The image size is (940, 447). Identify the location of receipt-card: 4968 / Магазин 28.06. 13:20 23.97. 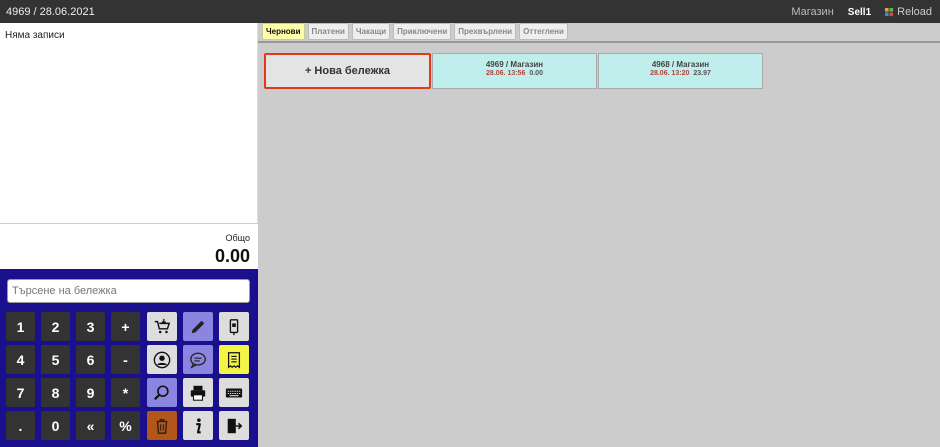
(680, 71).